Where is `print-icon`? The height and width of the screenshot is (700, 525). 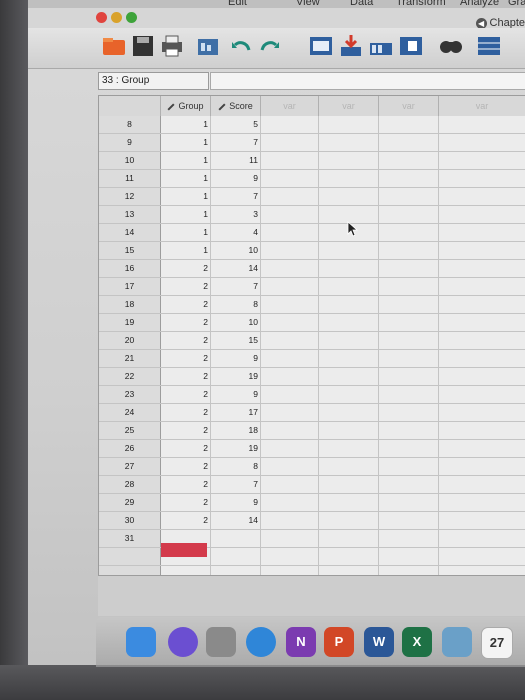
print-icon is located at coordinates (172, 46).